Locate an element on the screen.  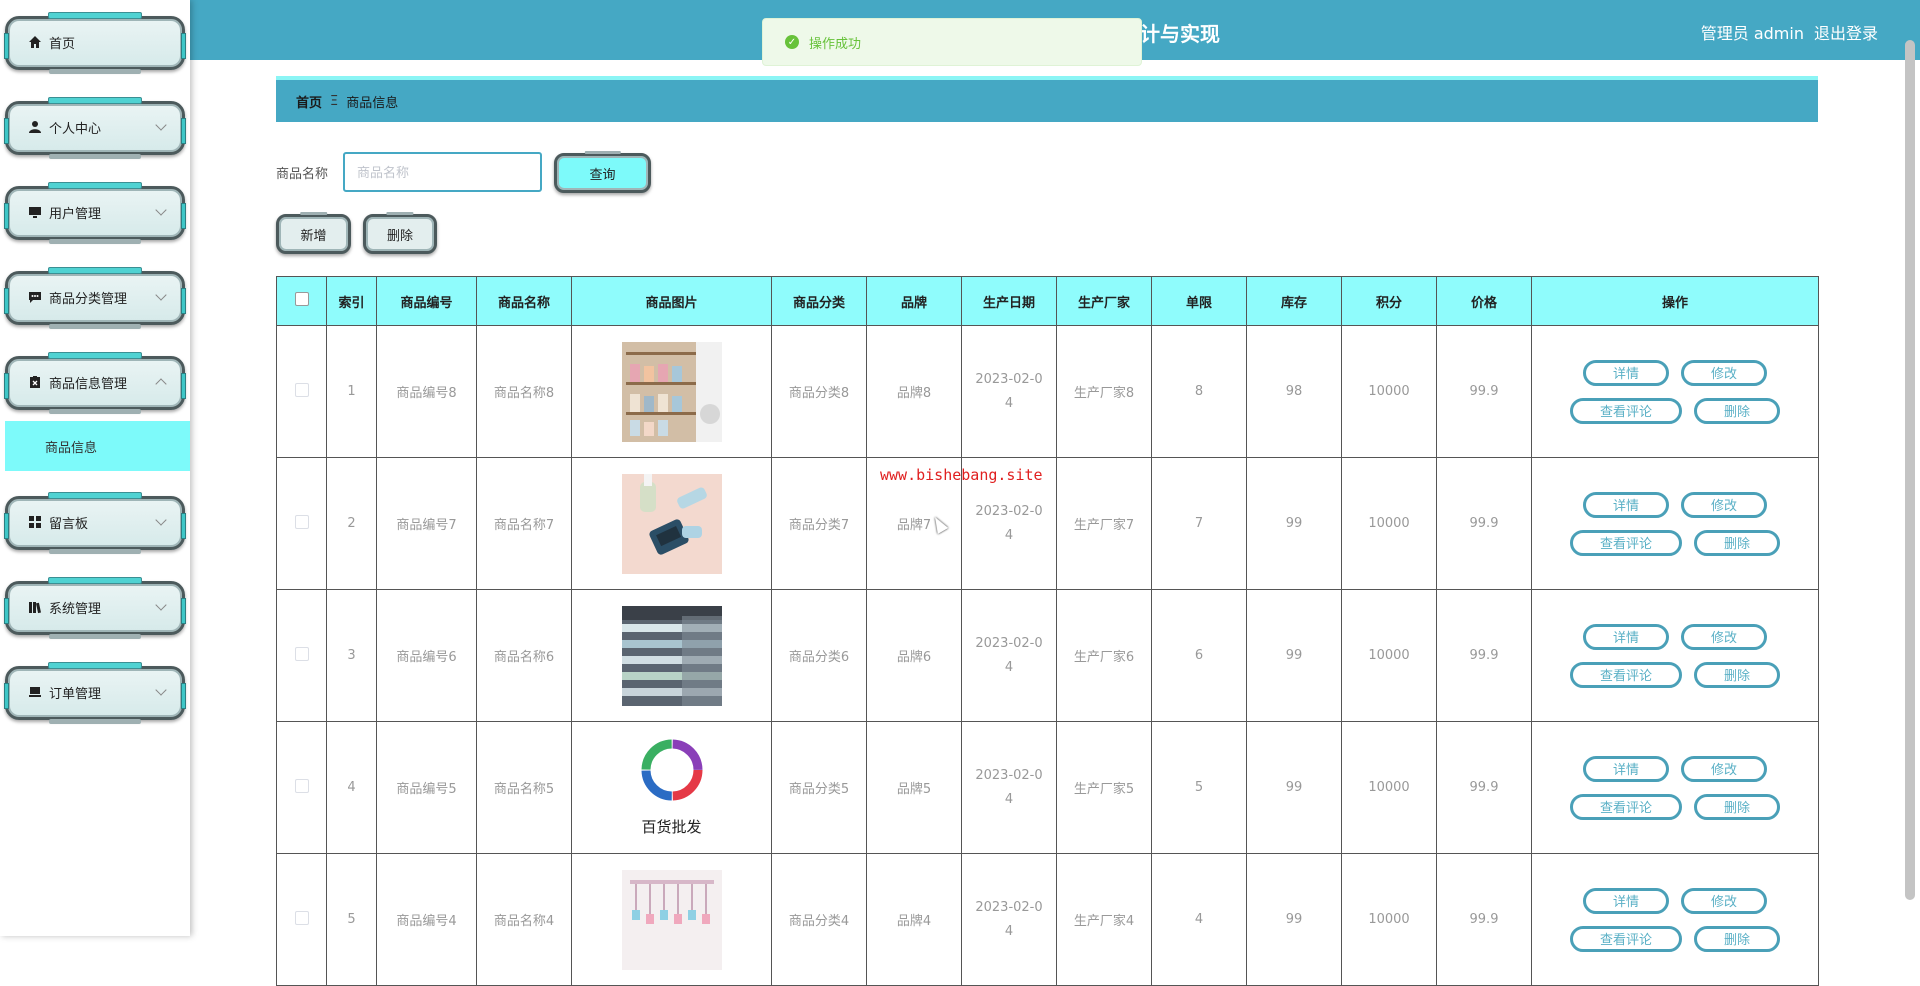
column-header: 单限 is located at coordinates (1199, 301).